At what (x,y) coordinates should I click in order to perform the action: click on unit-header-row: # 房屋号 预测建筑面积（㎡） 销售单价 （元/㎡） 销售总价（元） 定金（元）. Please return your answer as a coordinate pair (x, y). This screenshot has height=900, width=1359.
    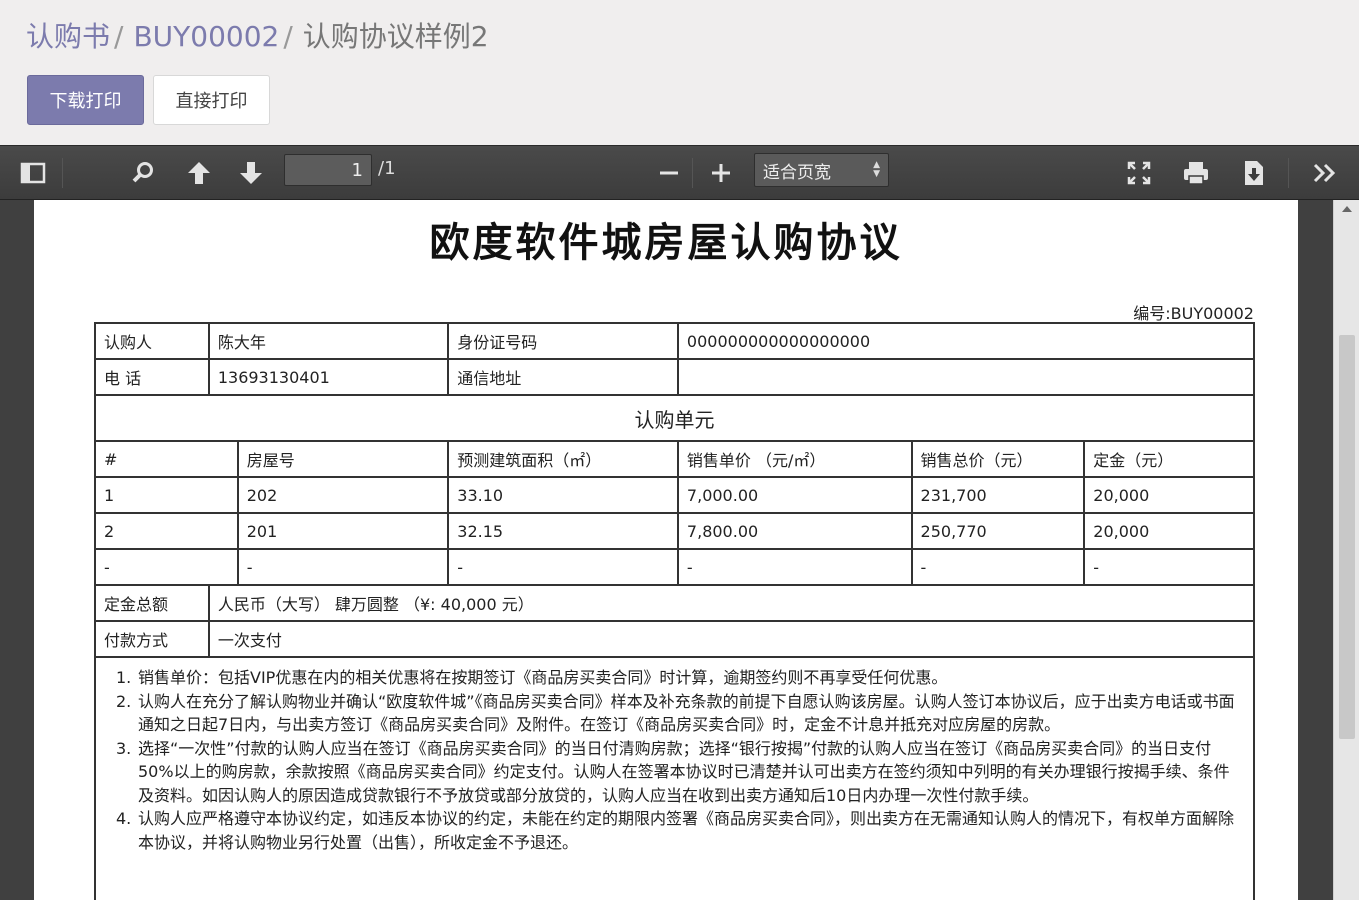
    Looking at the image, I should click on (674, 459).